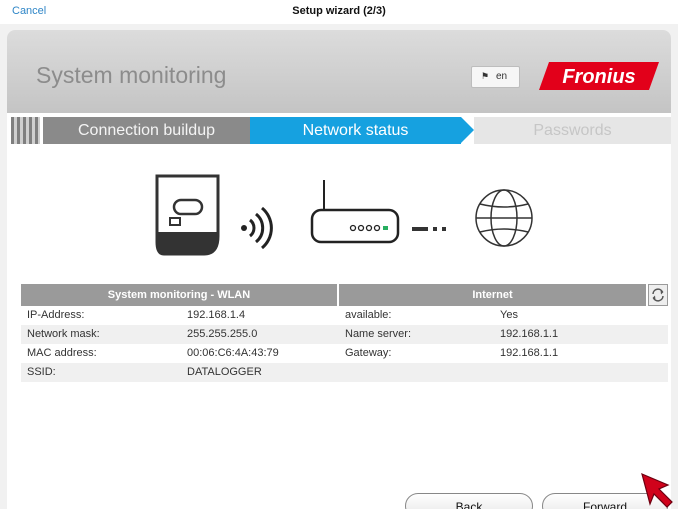 The height and width of the screenshot is (509, 678). I want to click on internet-value: Yes, so click(509, 315).